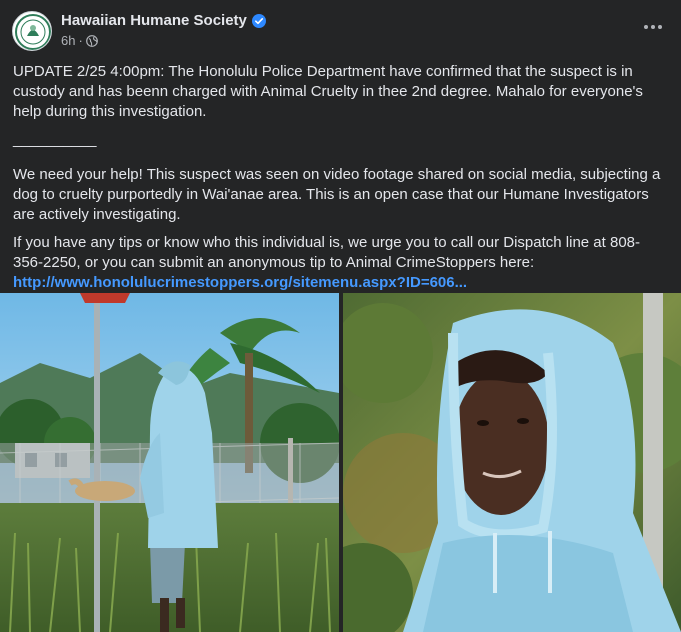  Describe the element at coordinates (340, 28) in the screenshot. I see `post-header: Hawaiian Humane Society 6h ·` at that location.